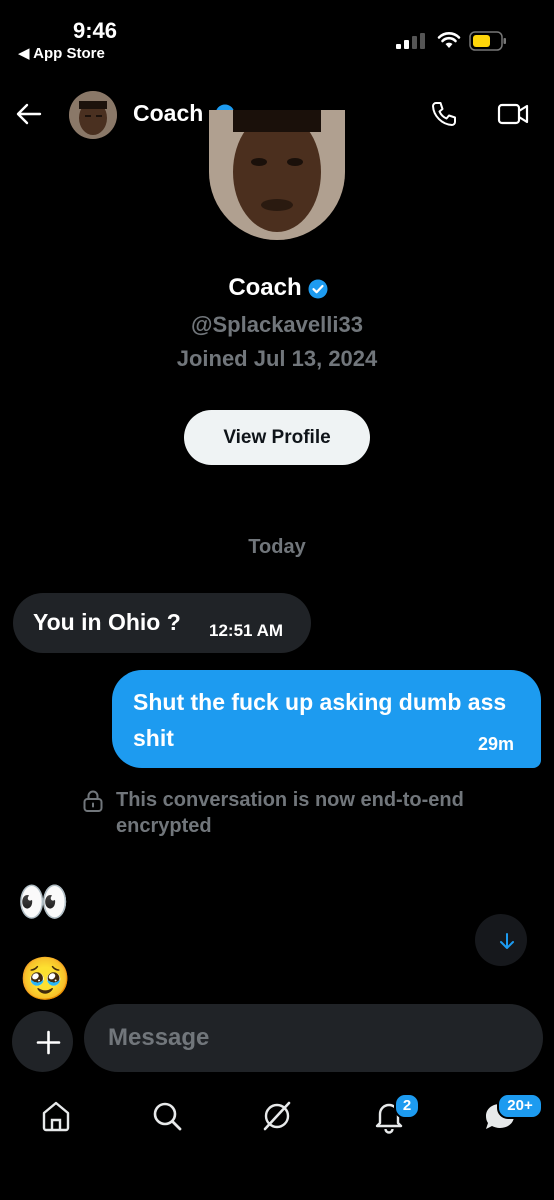 The height and width of the screenshot is (1200, 554). I want to click on date-divider: Today, so click(277, 547).